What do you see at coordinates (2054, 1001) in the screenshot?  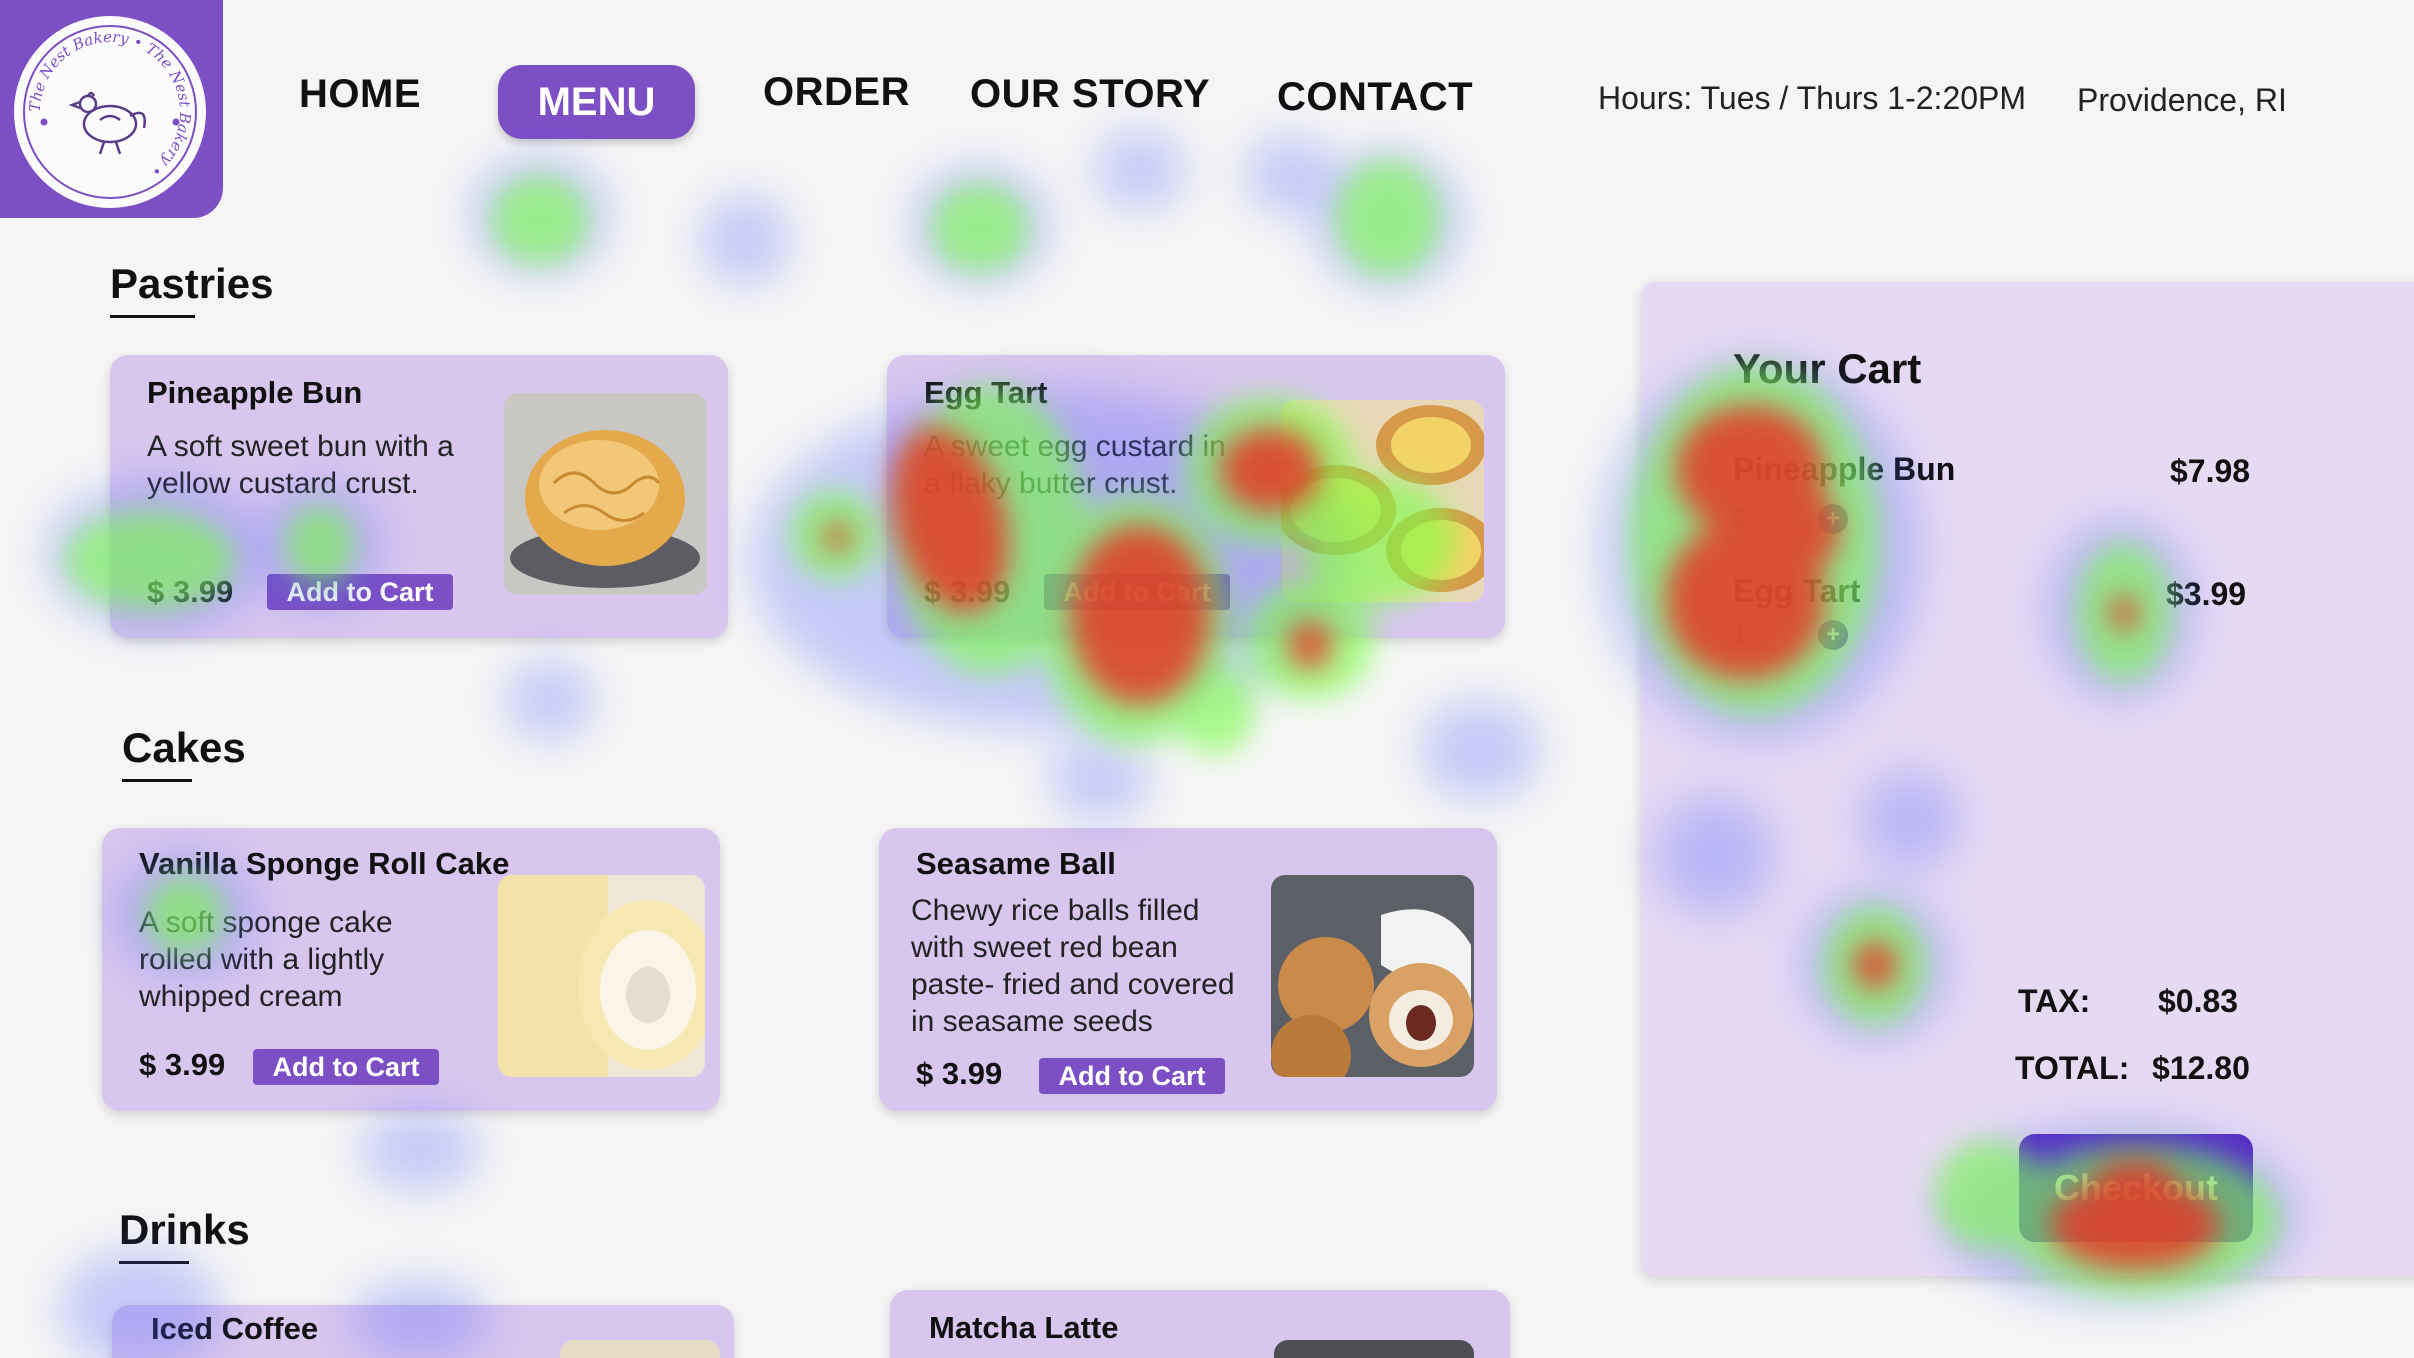 I see `tax-label: TAX:` at bounding box center [2054, 1001].